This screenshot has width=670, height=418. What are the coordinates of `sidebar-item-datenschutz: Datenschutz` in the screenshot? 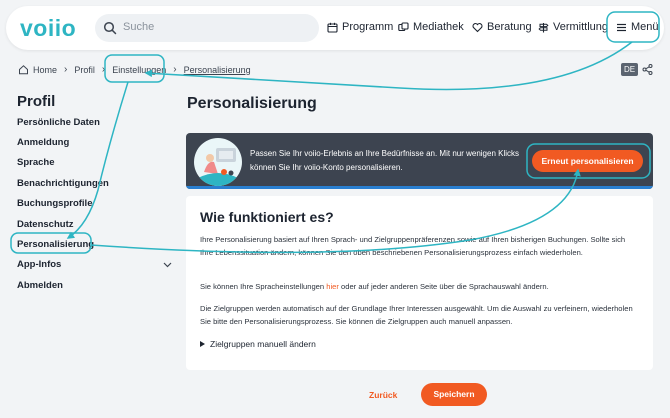 It's located at (45, 224).